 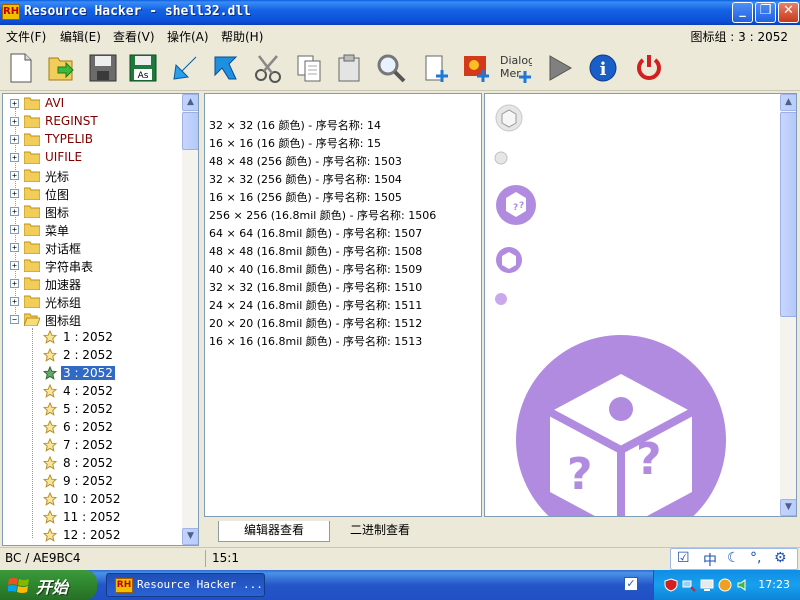 I want to click on tab-binary-view: 二进制查看, so click(x=380, y=531).